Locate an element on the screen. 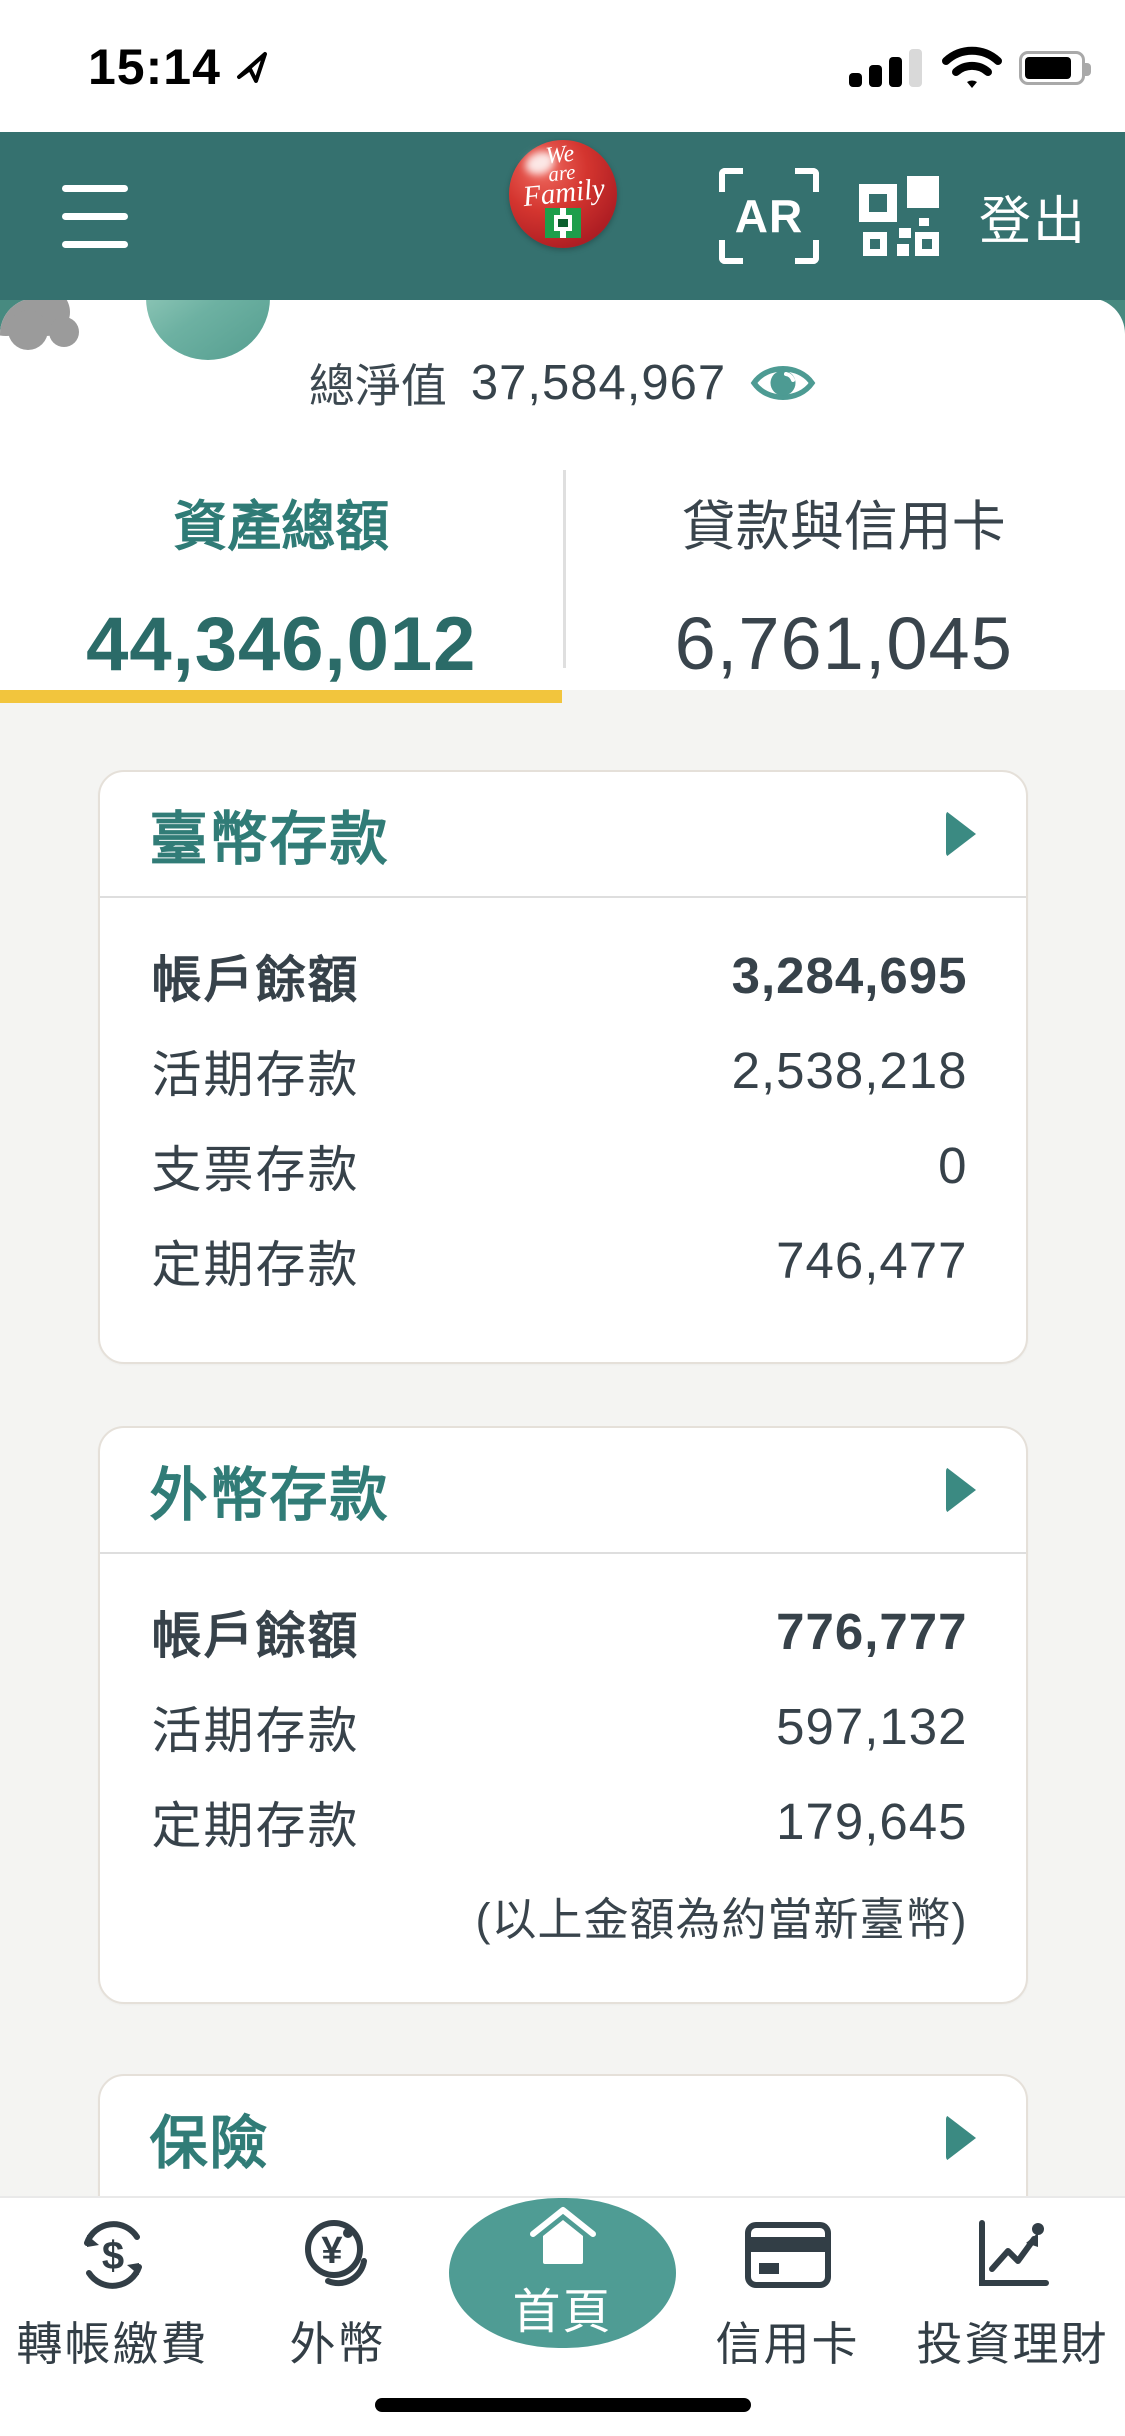 This screenshot has width=1125, height=2436. tab-total-assets-label: 資產總額 is located at coordinates (281, 527).